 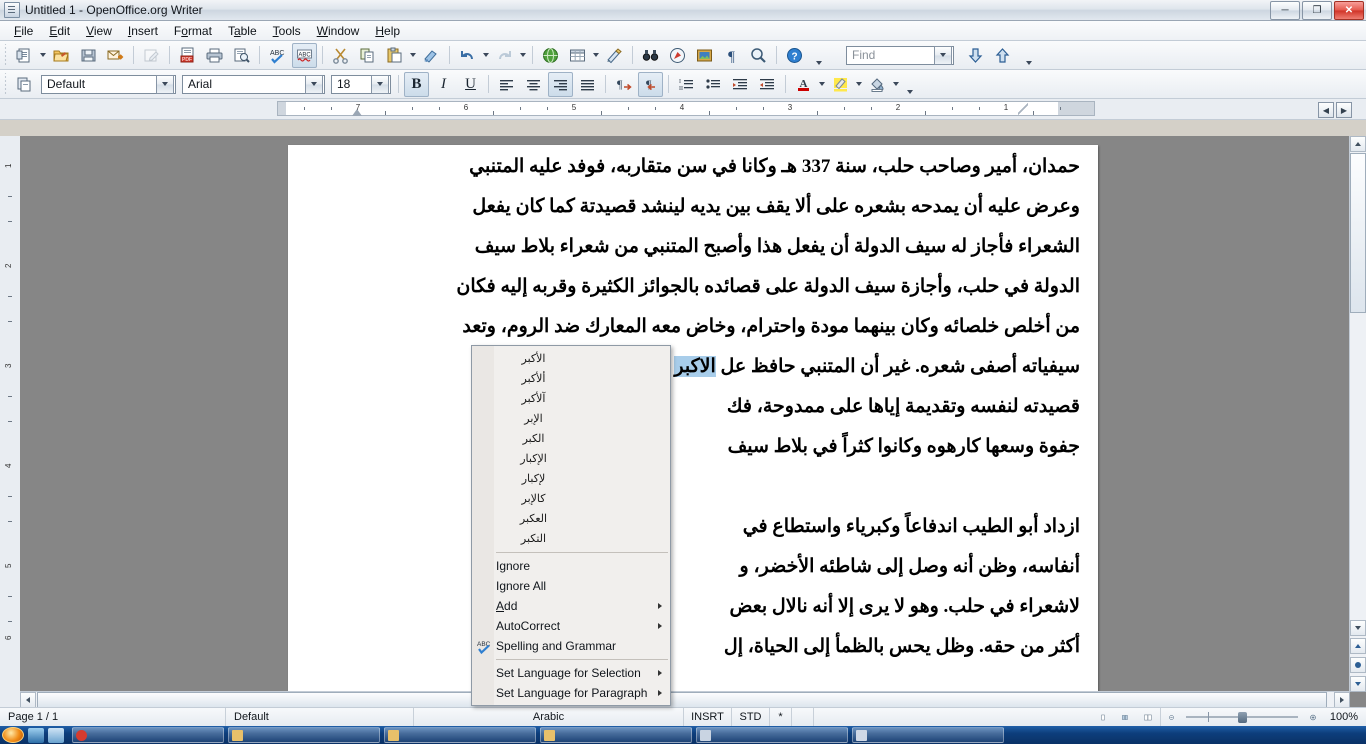 I want to click on suggestion-item-10: التكبر, so click(x=571, y=539).